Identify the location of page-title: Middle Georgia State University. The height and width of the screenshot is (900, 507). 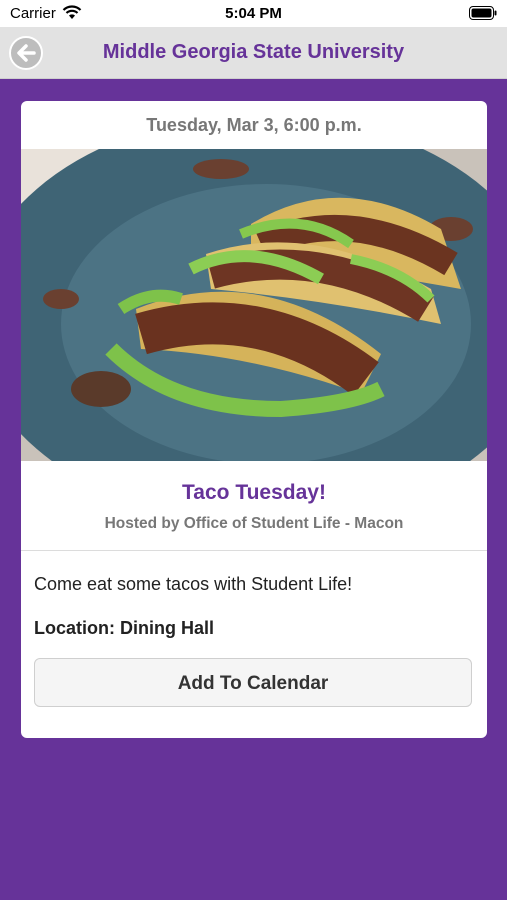
(253, 52).